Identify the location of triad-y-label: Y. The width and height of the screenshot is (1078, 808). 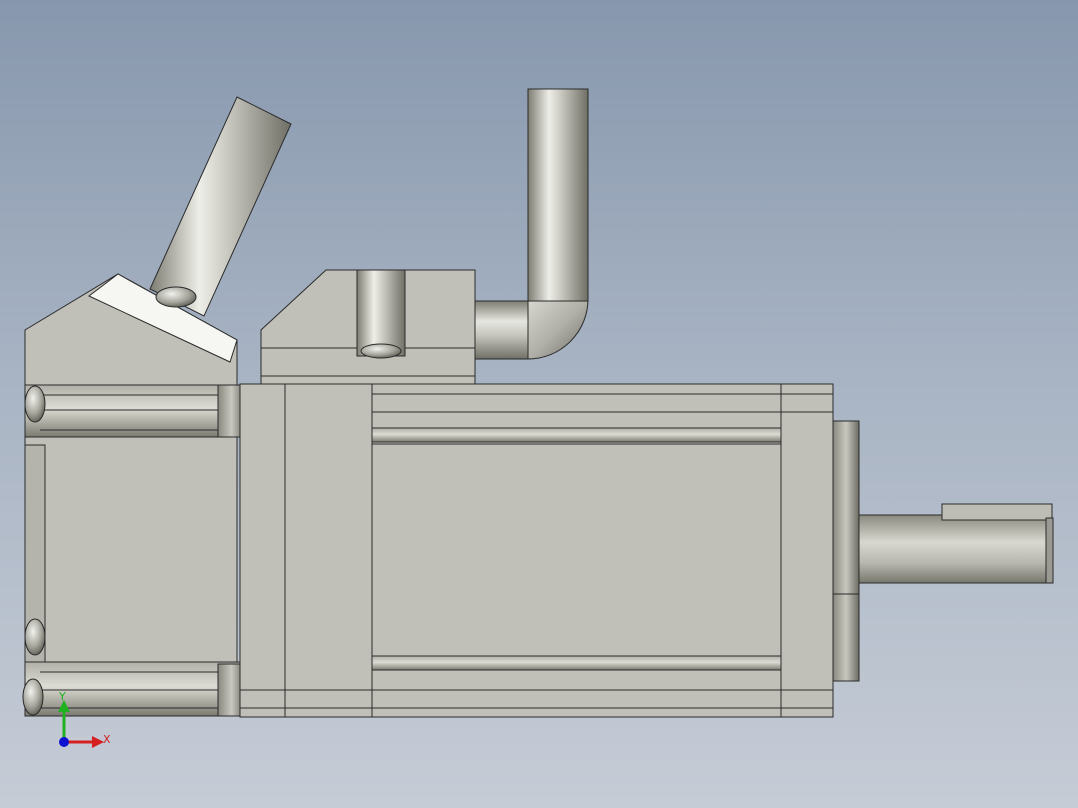
(62, 696).